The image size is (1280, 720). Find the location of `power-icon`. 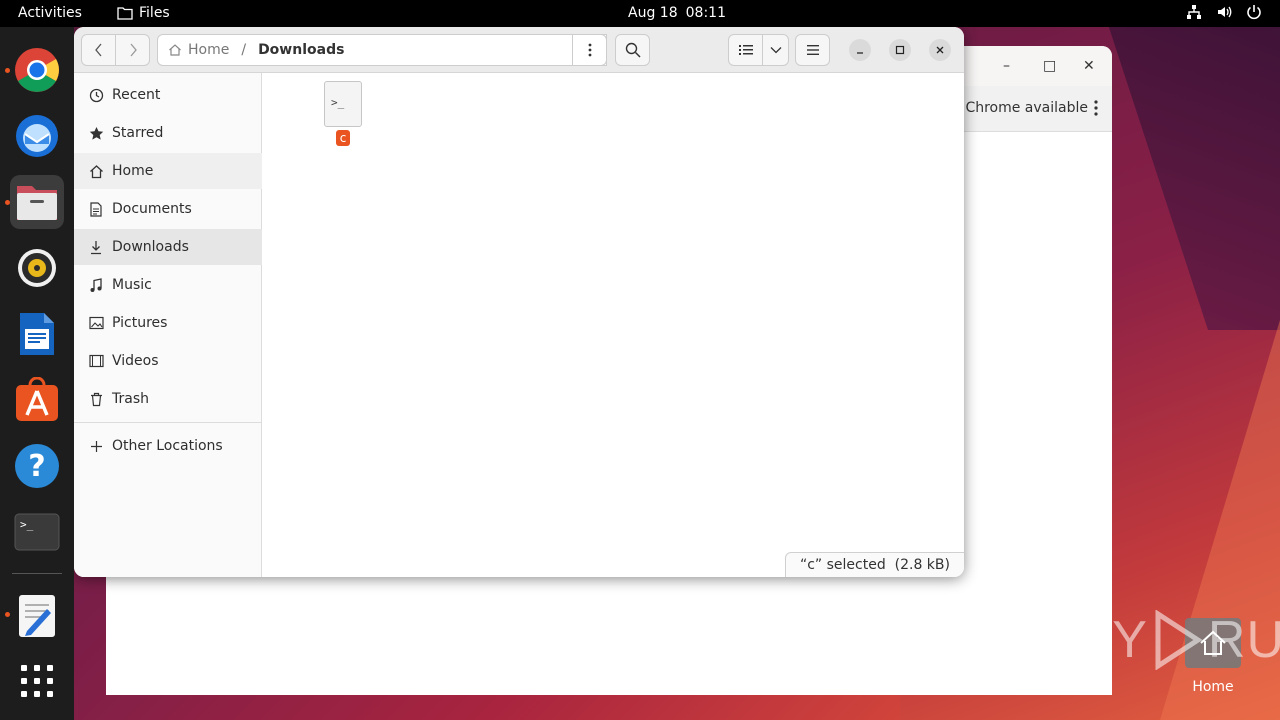

power-icon is located at coordinates (1254, 12).